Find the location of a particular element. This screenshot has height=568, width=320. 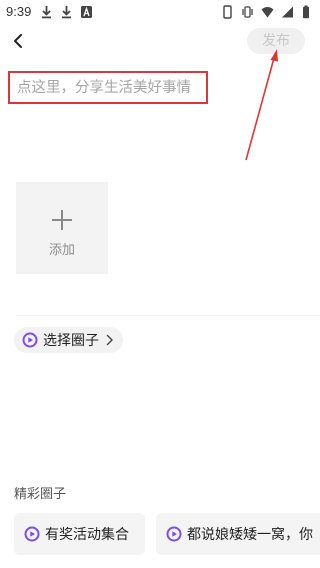

plus-icon is located at coordinates (62, 220).